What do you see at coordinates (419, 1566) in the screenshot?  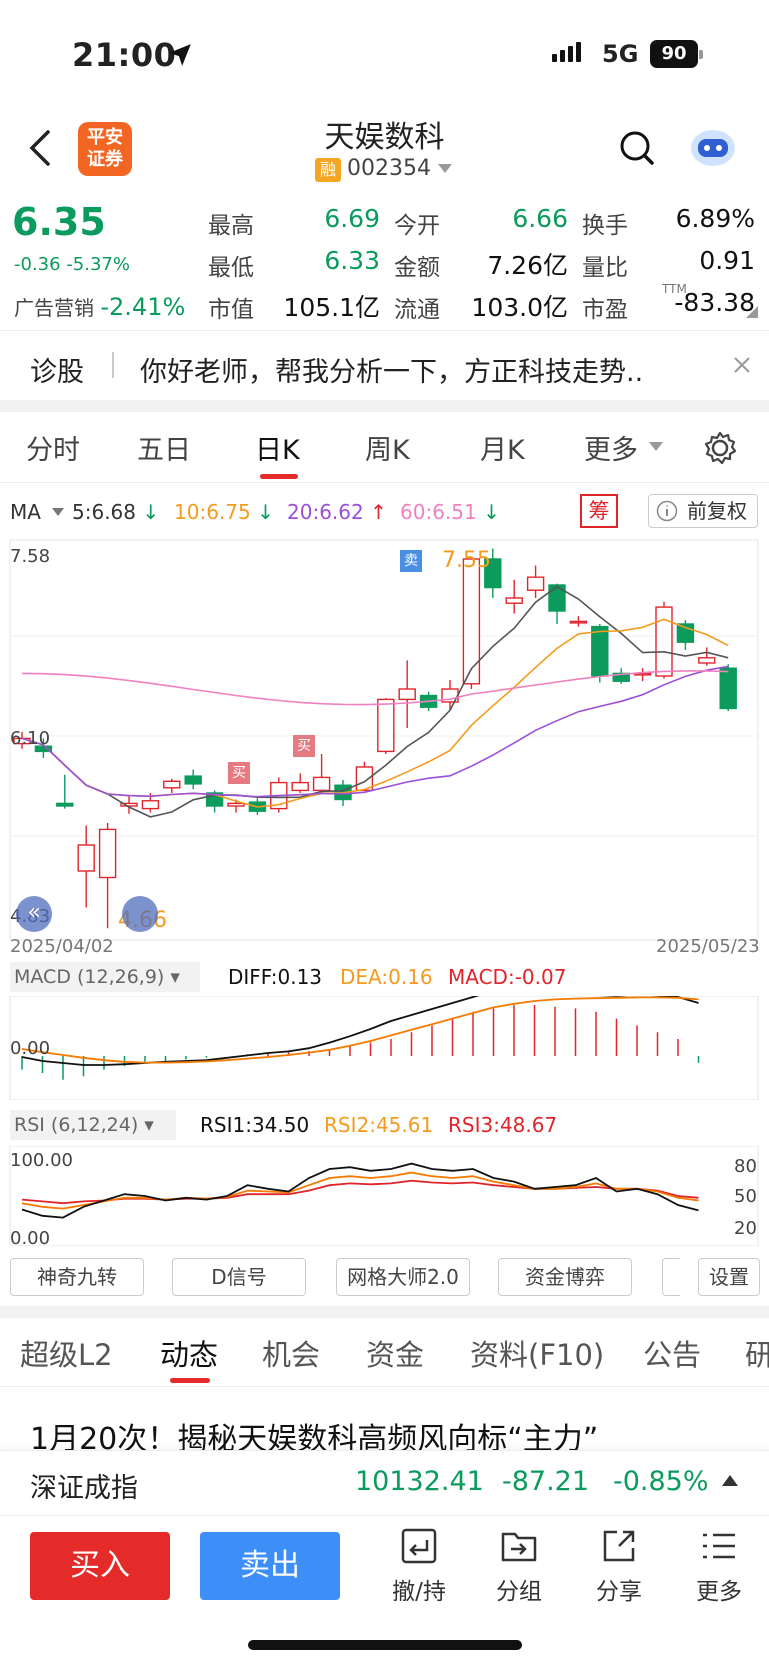 I see `cancel-hold-button: 撤/持` at bounding box center [419, 1566].